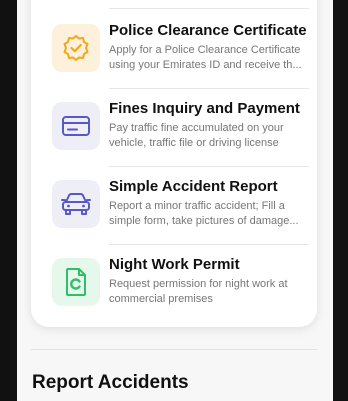 The height and width of the screenshot is (401, 348). What do you see at coordinates (340, 200) in the screenshot?
I see `device-frame-right` at bounding box center [340, 200].